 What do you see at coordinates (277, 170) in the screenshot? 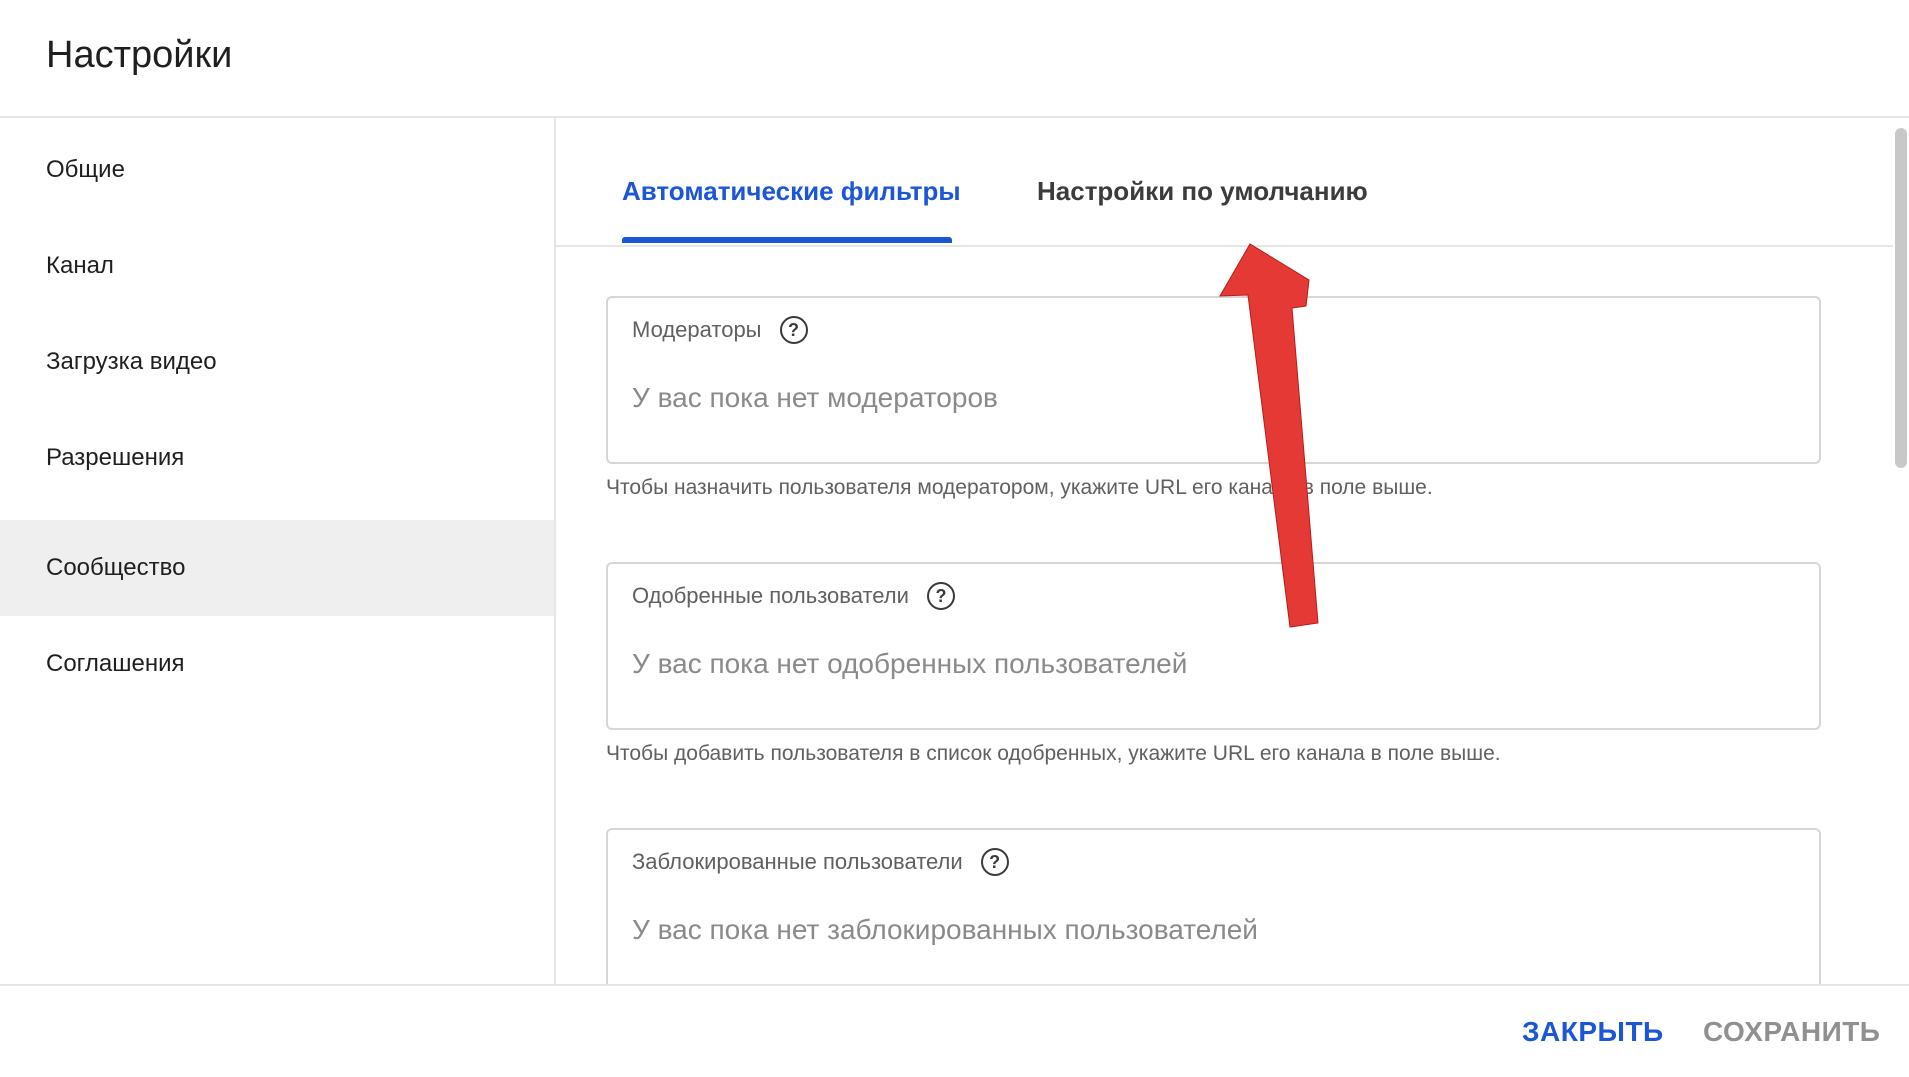
I see `sidebar-item-general: Общие` at bounding box center [277, 170].